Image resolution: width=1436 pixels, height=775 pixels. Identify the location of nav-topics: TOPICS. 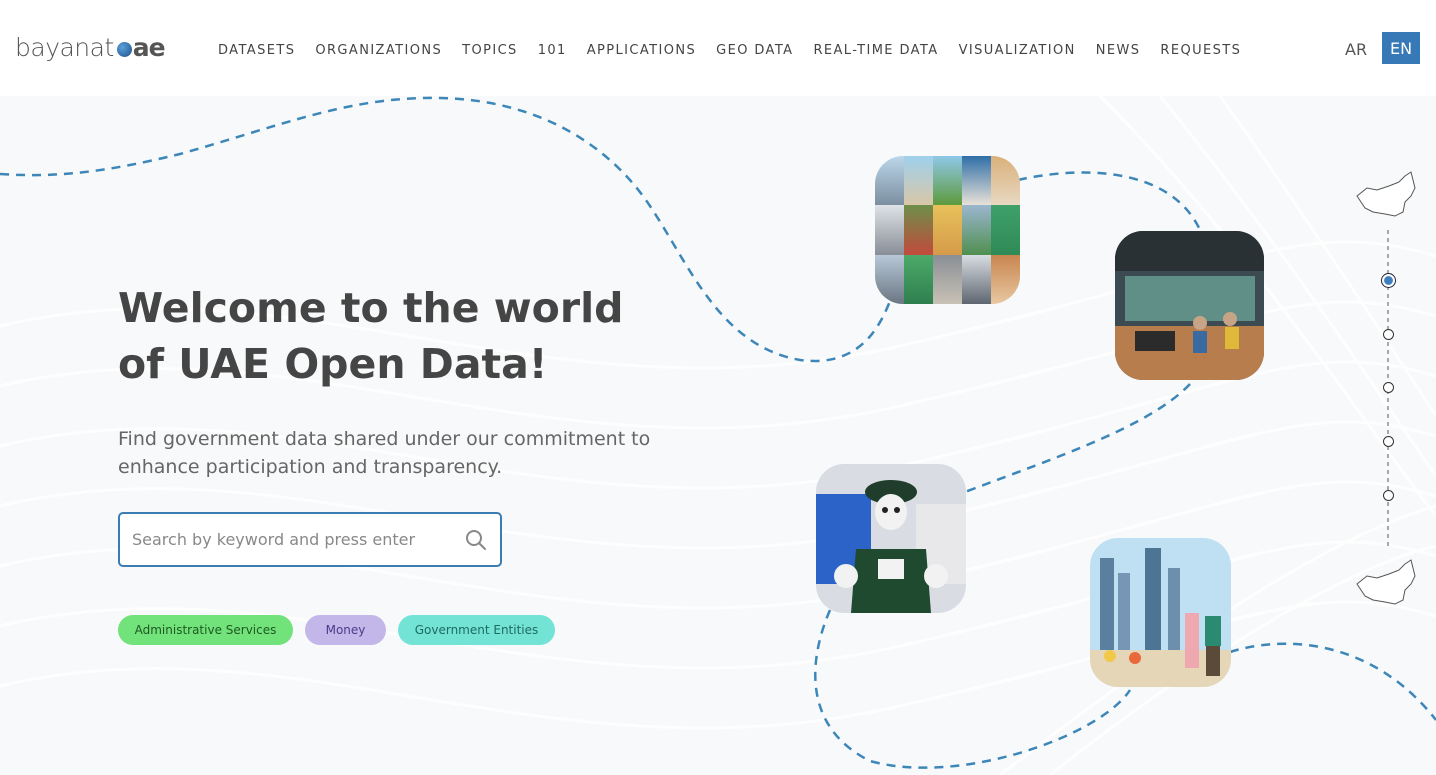
(490, 50).